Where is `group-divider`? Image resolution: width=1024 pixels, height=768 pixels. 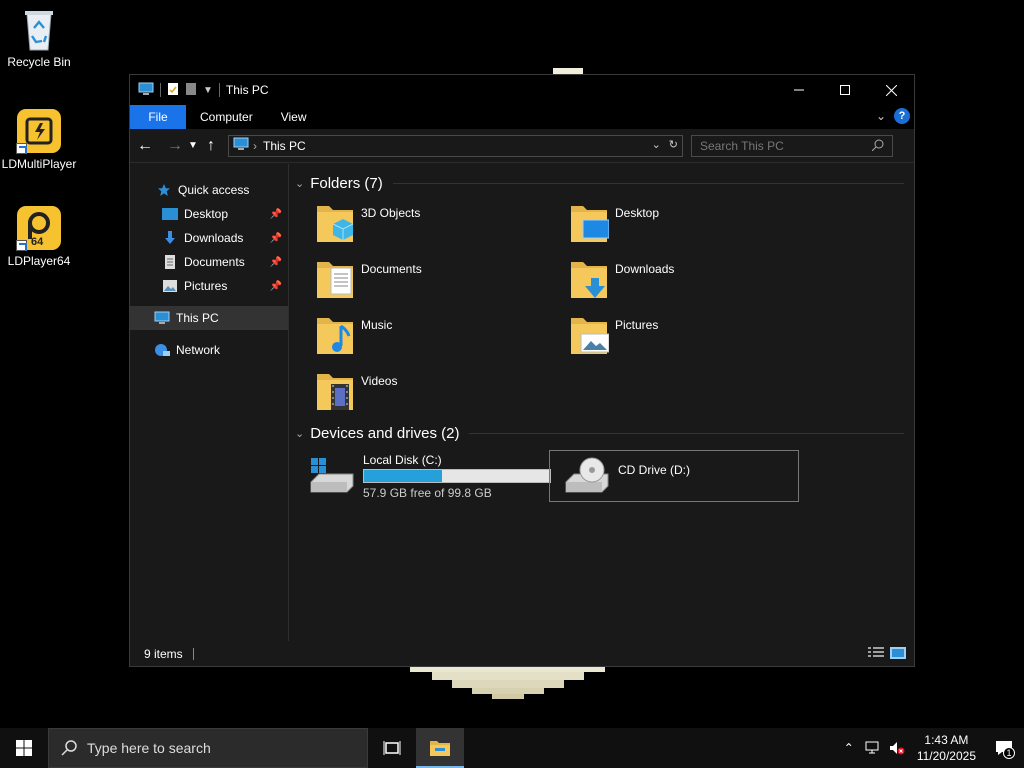
group-divider is located at coordinates (686, 433).